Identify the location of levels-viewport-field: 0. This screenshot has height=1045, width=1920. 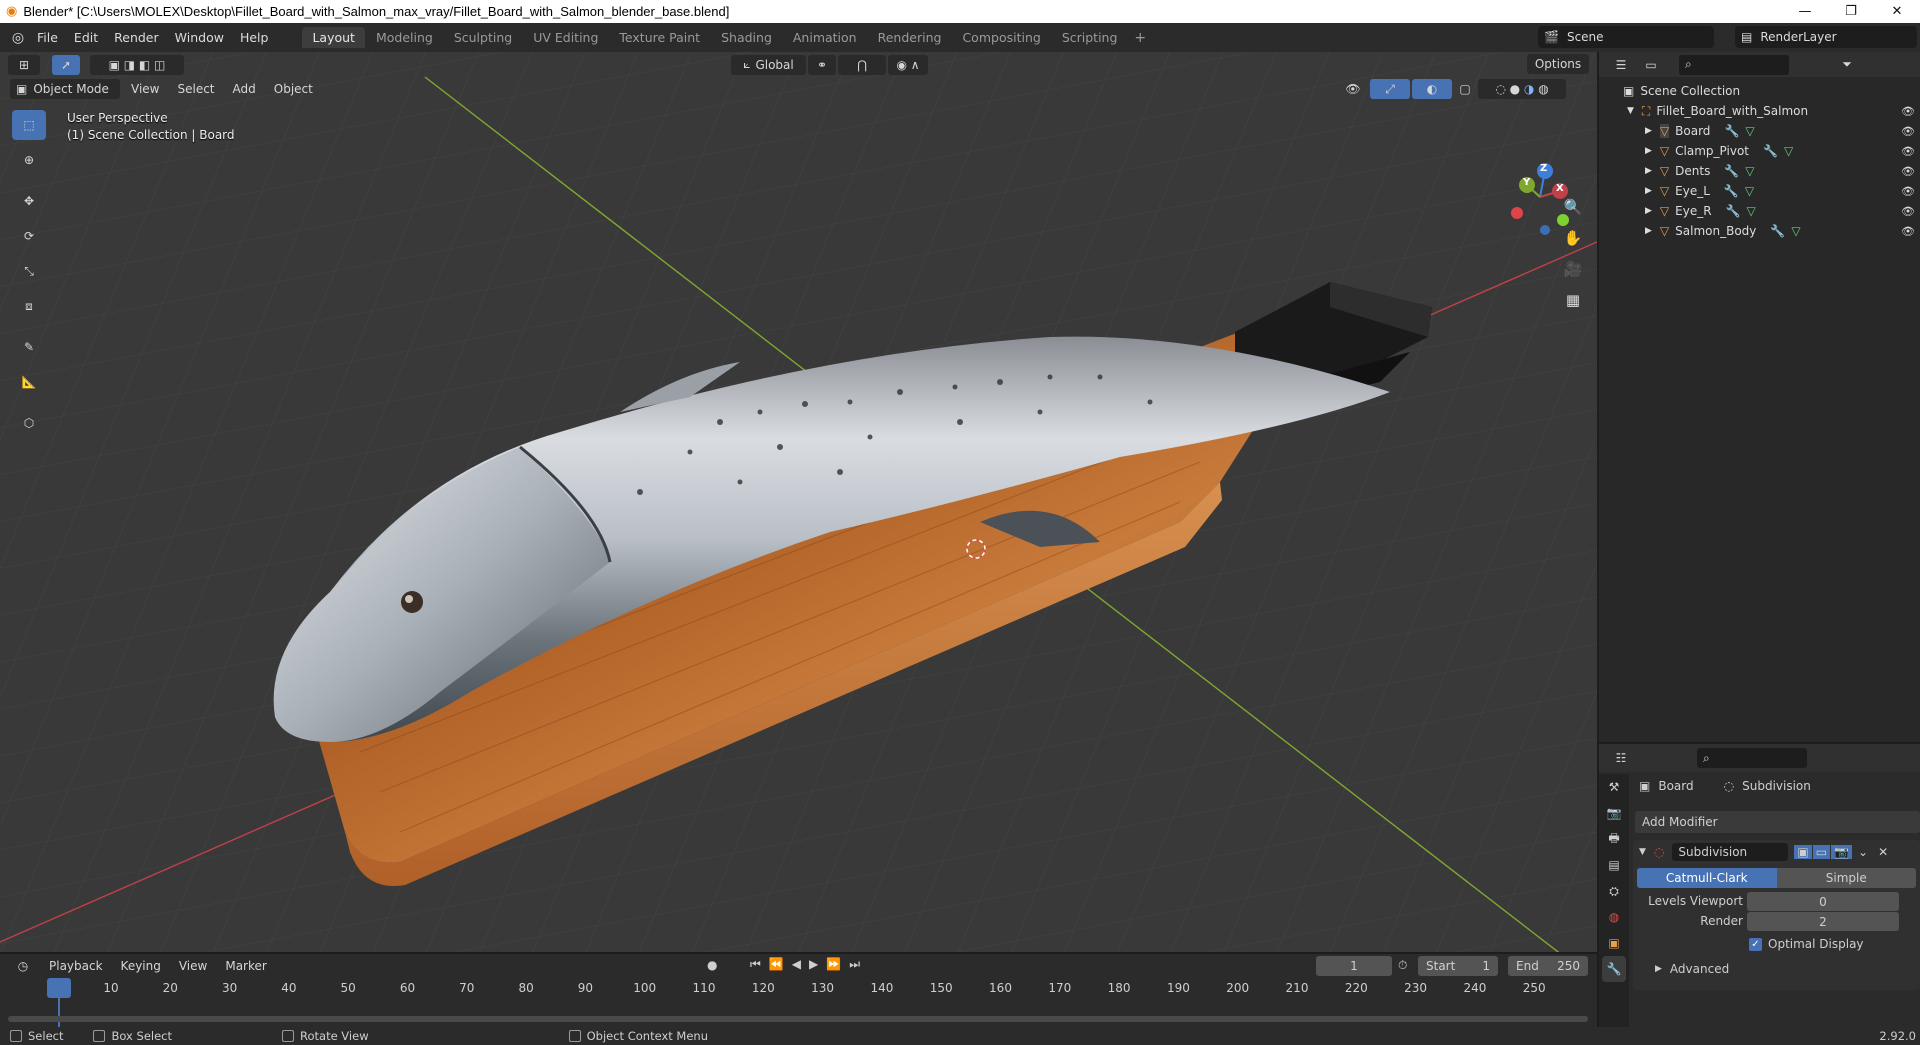
(1823, 901).